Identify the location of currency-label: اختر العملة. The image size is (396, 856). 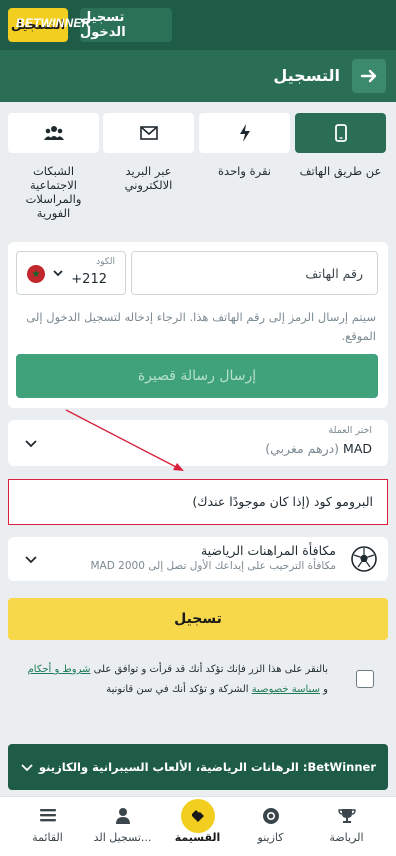
(350, 430).